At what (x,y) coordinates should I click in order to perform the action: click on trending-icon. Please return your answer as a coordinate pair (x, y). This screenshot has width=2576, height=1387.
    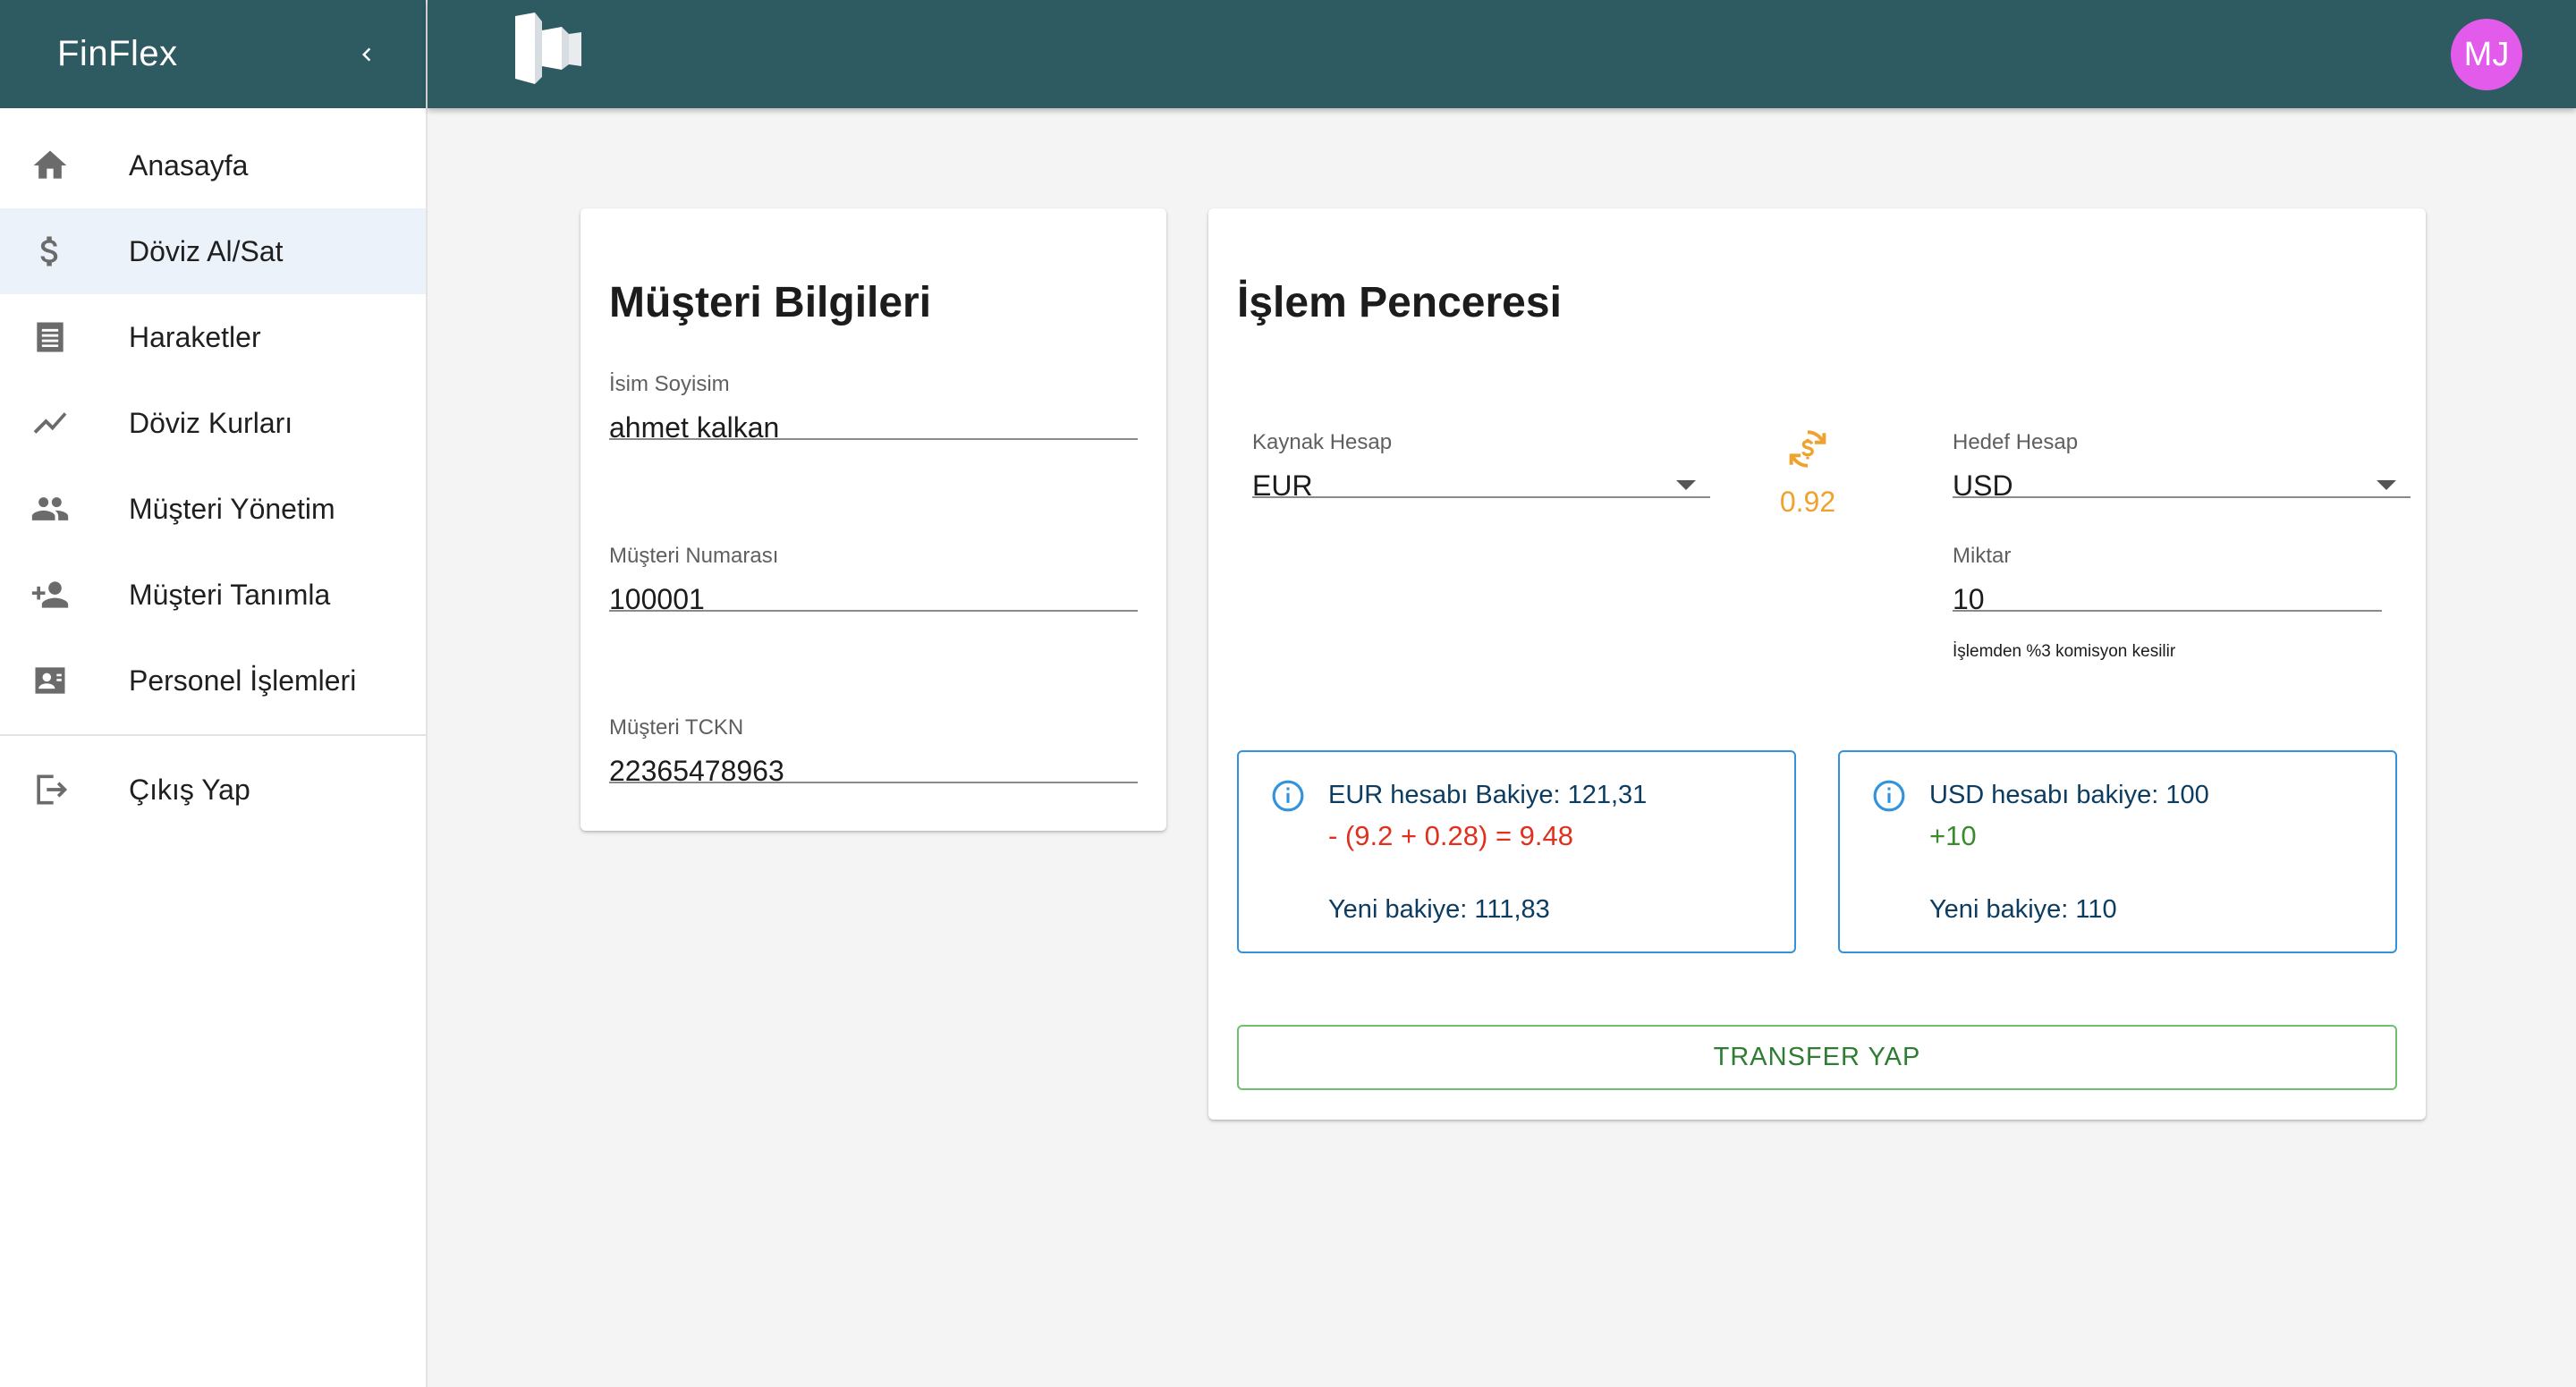
    Looking at the image, I should click on (50, 423).